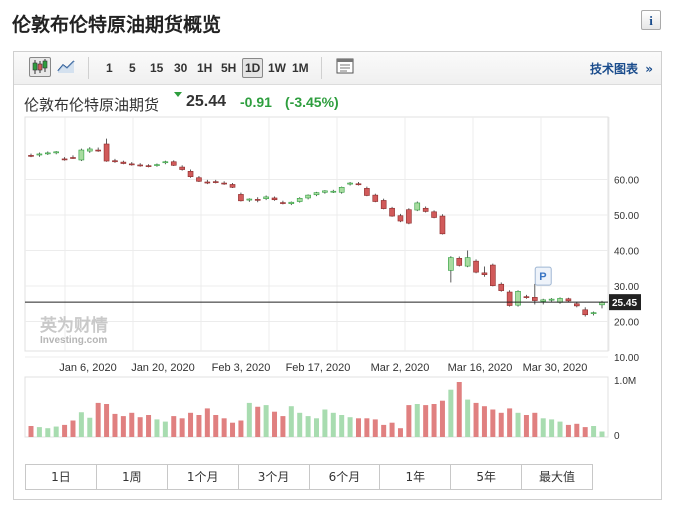 The width and height of the screenshot is (673, 509). Describe the element at coordinates (555, 368) in the screenshot. I see `x-tick-label: Mar 30, 2020` at that location.